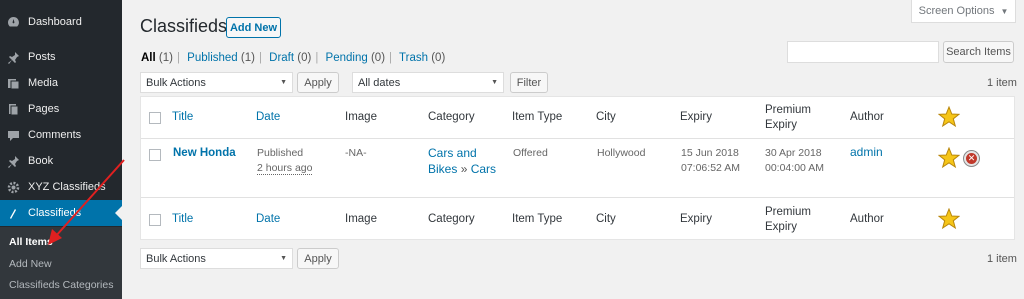 The image size is (1024, 299). I want to click on sidebar-item-posts: Posts, so click(61, 57).